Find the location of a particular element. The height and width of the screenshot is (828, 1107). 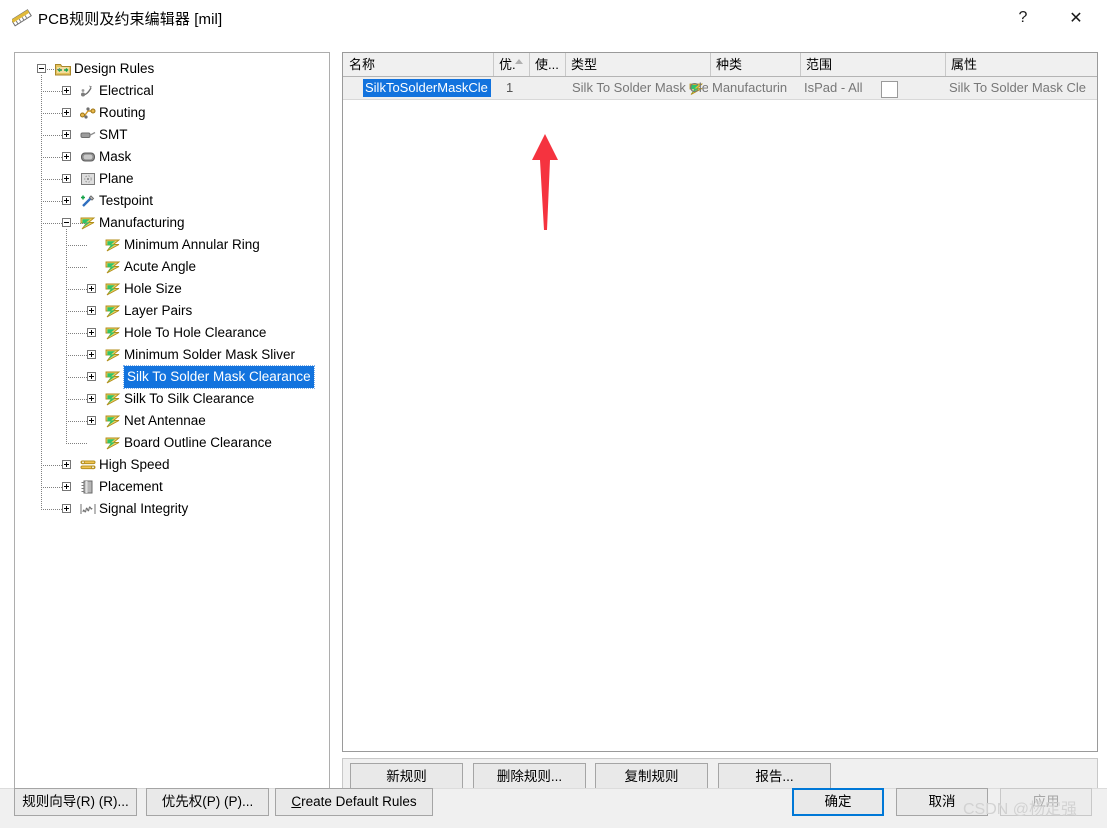

tree-item: Minimum Annular Ring is located at coordinates (172, 245).